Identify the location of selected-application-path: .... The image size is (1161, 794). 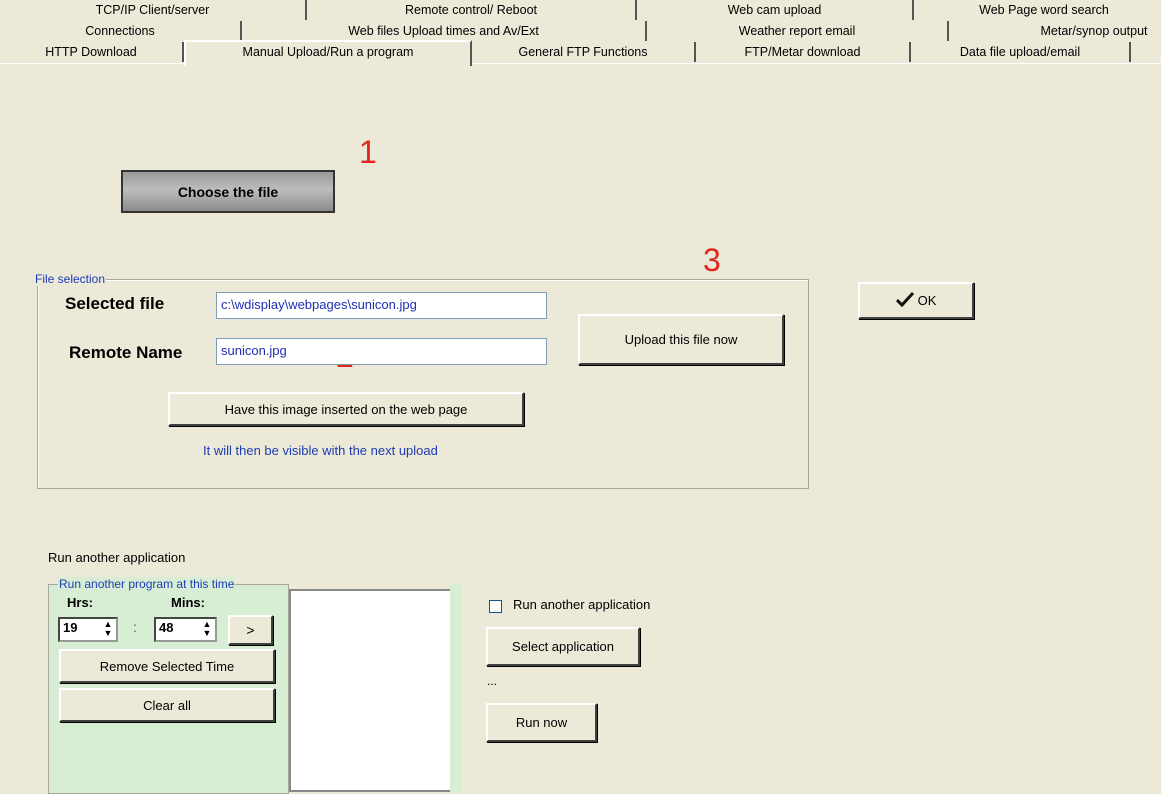
(492, 681).